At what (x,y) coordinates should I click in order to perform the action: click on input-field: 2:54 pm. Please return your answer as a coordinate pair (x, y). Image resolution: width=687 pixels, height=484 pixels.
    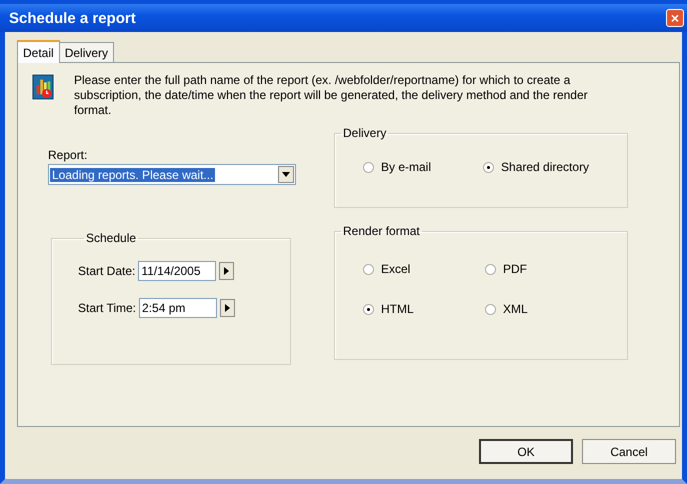
    Looking at the image, I should click on (178, 308).